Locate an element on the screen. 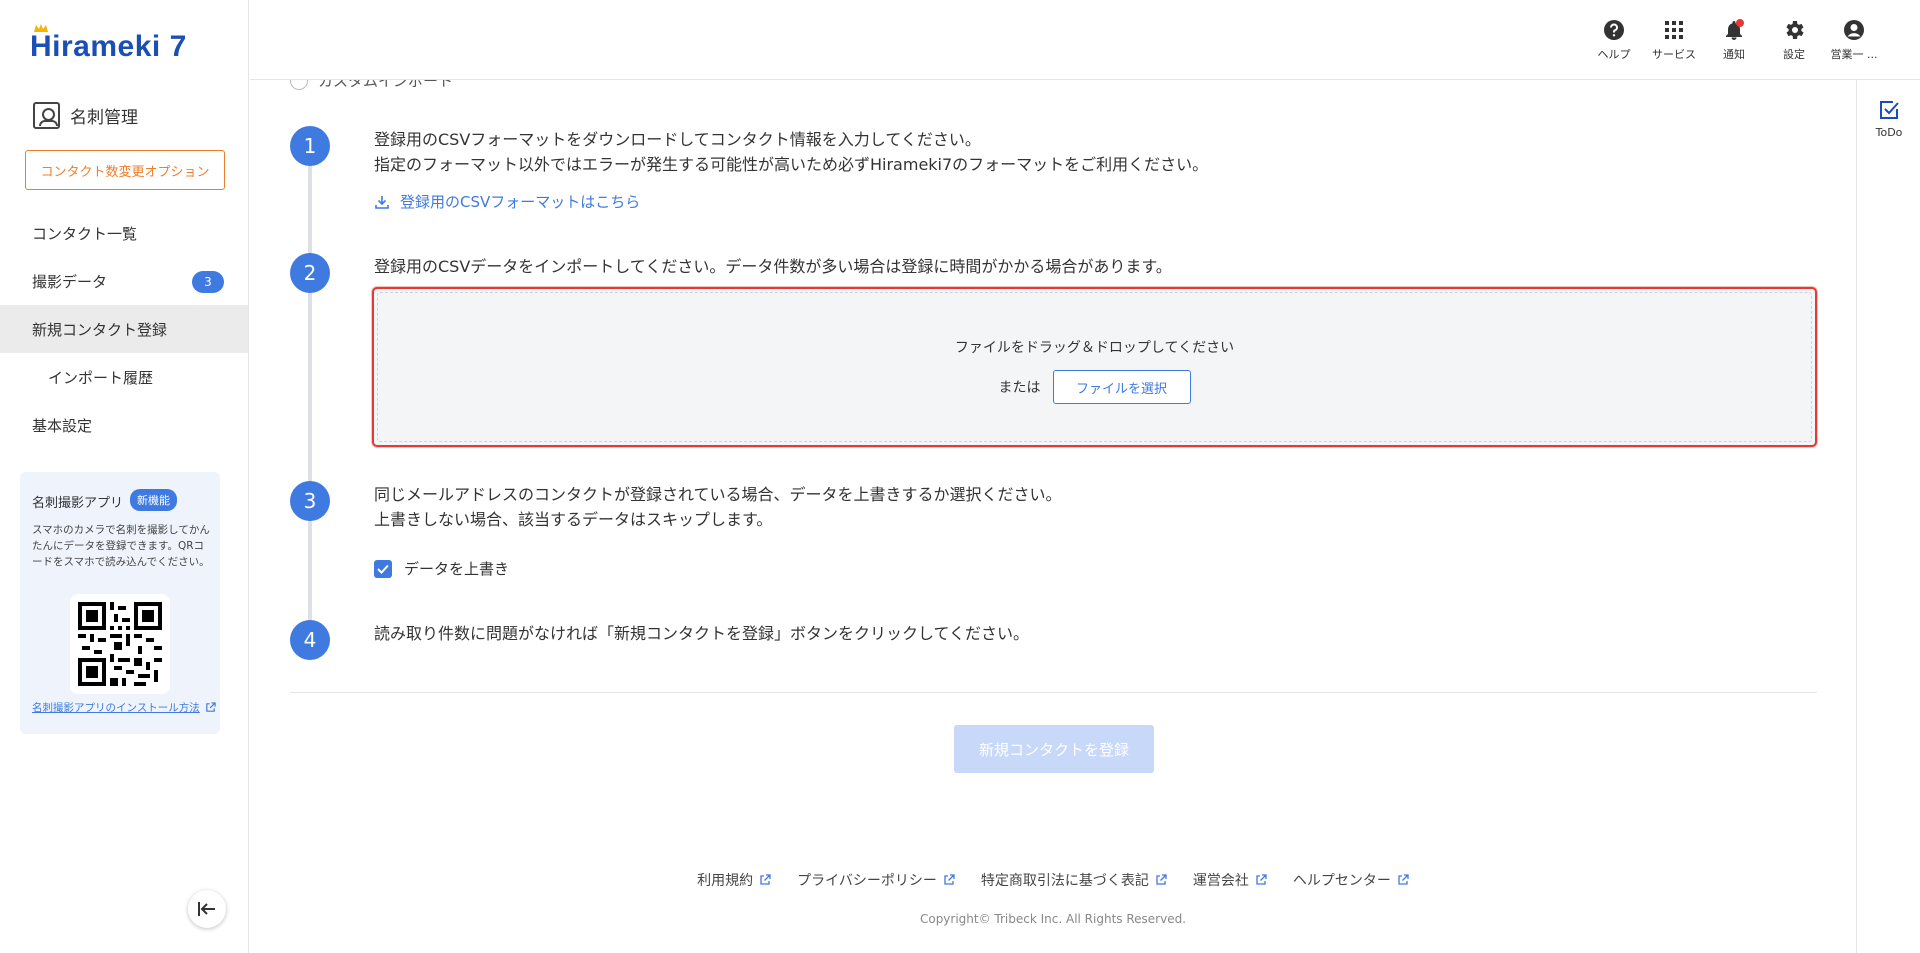 Image resolution: width=1920 pixels, height=953 pixels. file-dropzone: ファイルをドラッグ＆ドロップしてください または ファイルを選択 is located at coordinates (1094, 367).